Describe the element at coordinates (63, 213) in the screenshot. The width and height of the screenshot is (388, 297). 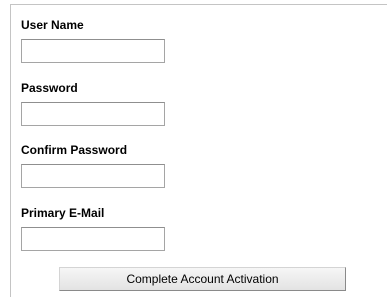
I see `primary-email-label: Primary E-Mail` at that location.